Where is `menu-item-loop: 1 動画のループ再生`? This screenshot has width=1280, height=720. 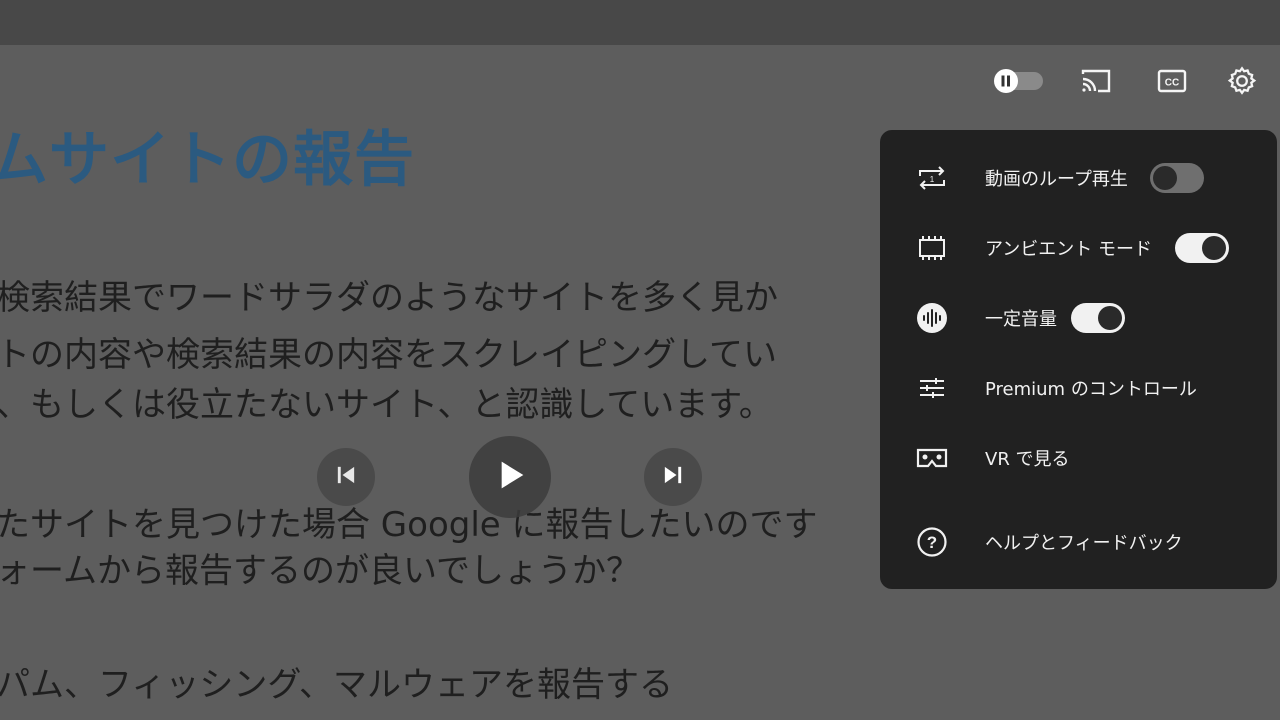
menu-item-loop: 1 動画のループ再生 is located at coordinates (1078, 178).